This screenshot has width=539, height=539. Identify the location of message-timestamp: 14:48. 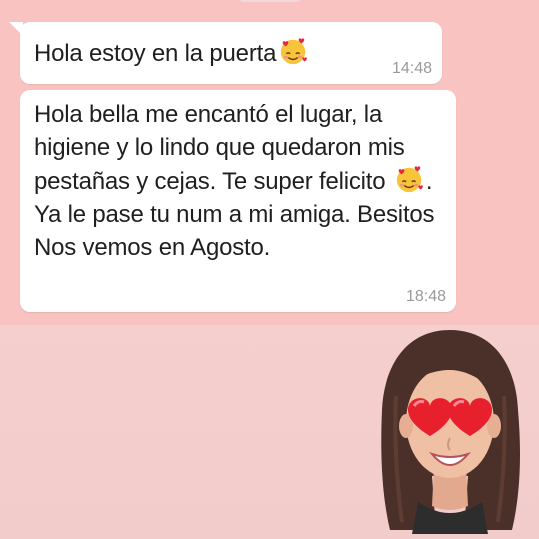
(411, 68).